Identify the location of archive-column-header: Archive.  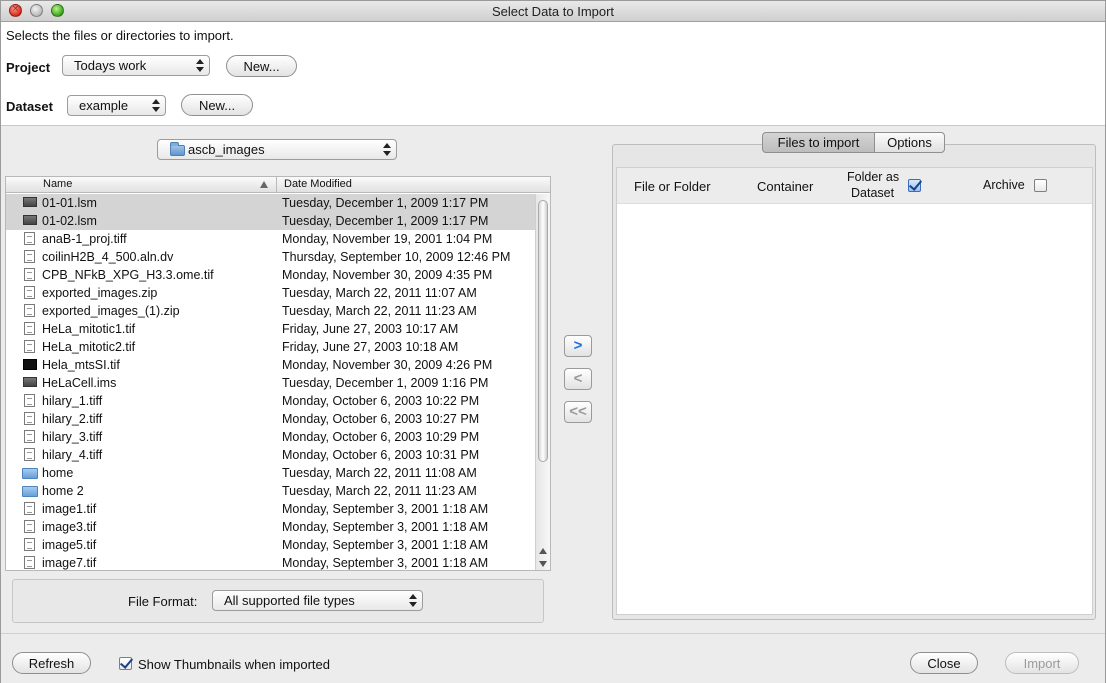
(1004, 185).